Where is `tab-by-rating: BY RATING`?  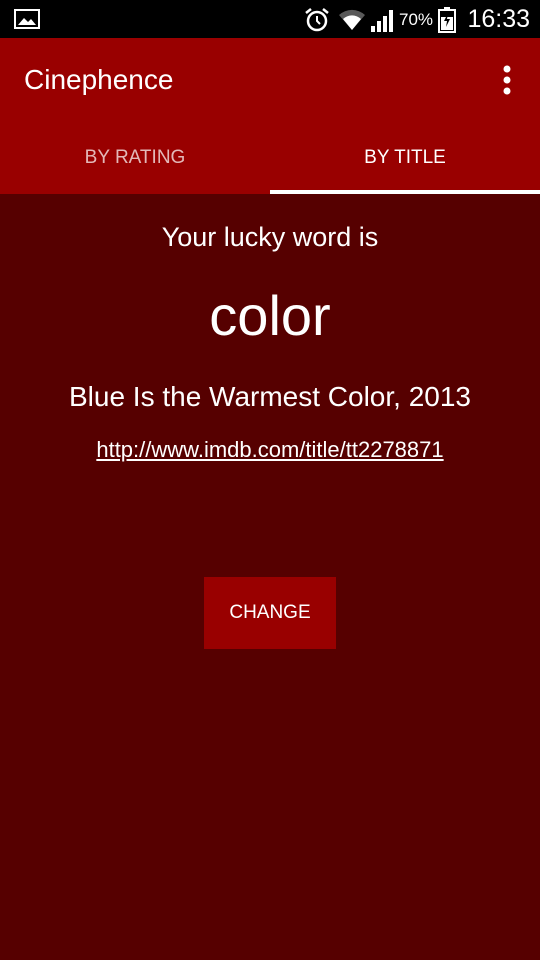
tab-by-rating: BY RATING is located at coordinates (135, 158).